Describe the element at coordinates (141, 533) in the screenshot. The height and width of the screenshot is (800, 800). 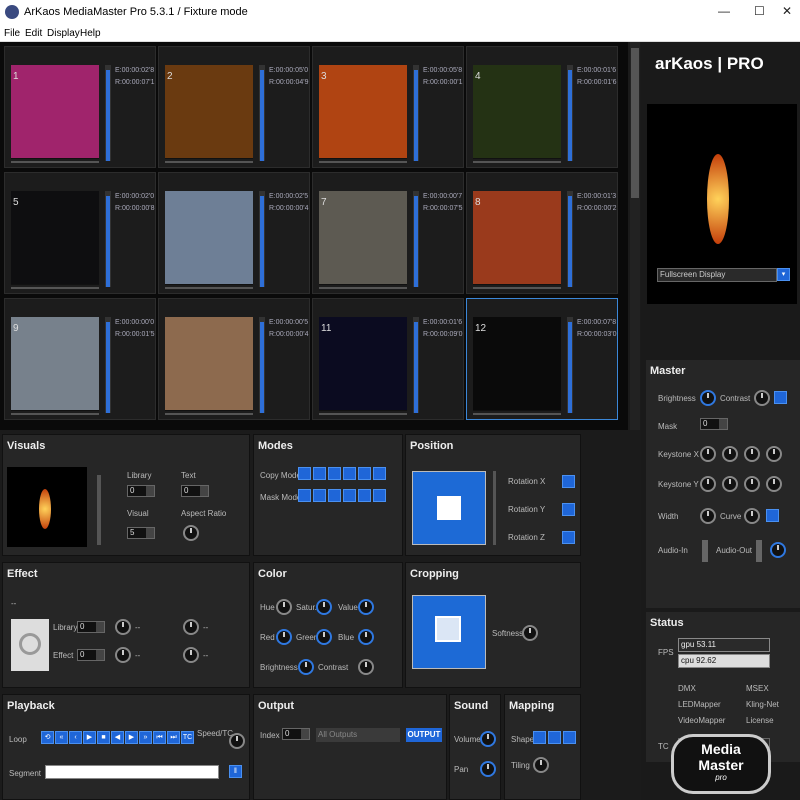
I see `visual-spinner: 5` at that location.